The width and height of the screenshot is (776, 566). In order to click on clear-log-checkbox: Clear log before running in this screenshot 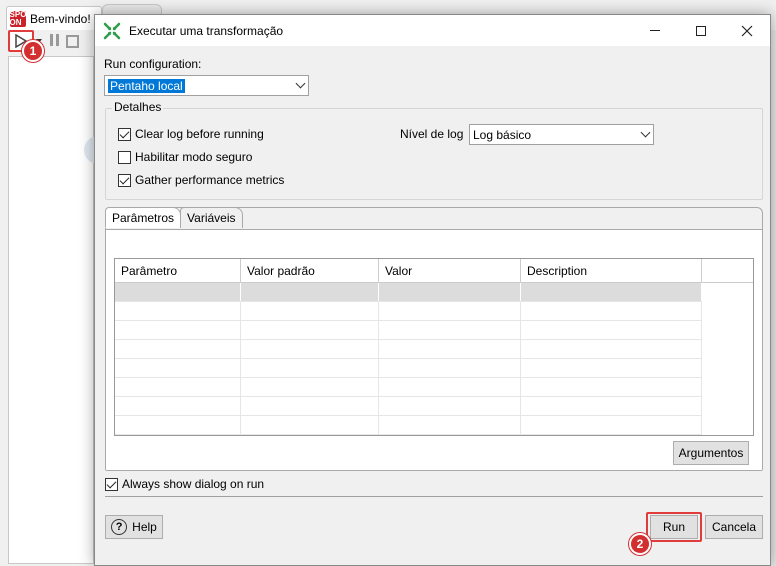, I will do `click(191, 134)`.